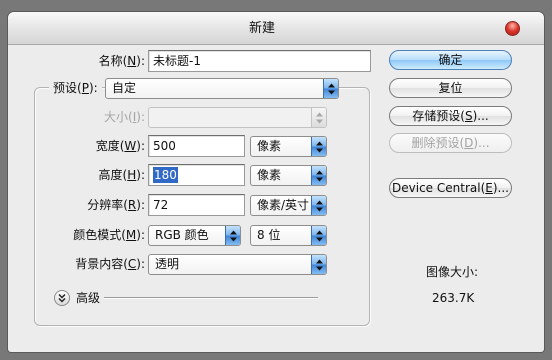 The image size is (552, 360). Describe the element at coordinates (259, 61) in the screenshot. I see `name-input: 未标题-1` at that location.